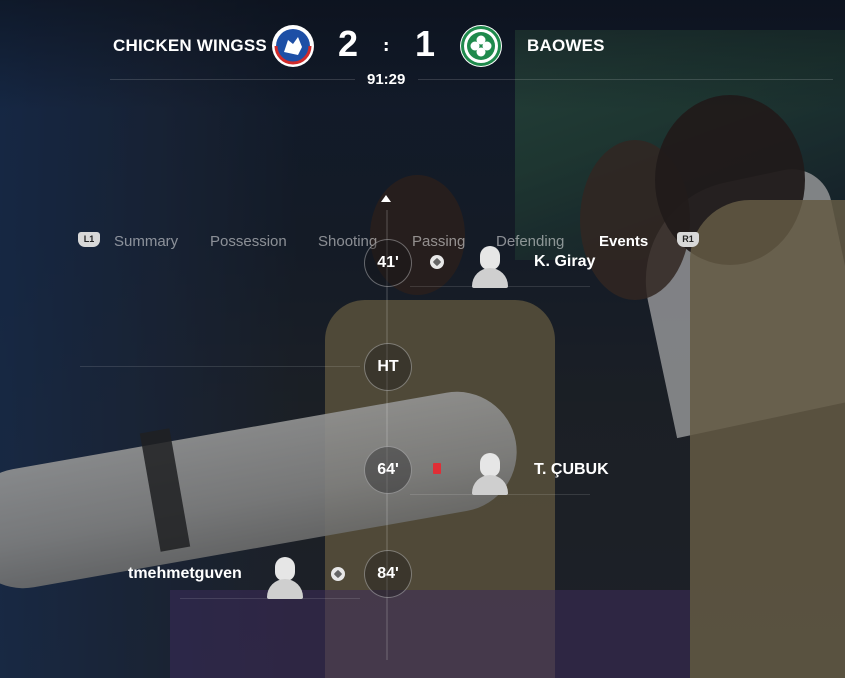 The height and width of the screenshot is (678, 845). What do you see at coordinates (388, 367) in the screenshot?
I see `event-minute: HT` at bounding box center [388, 367].